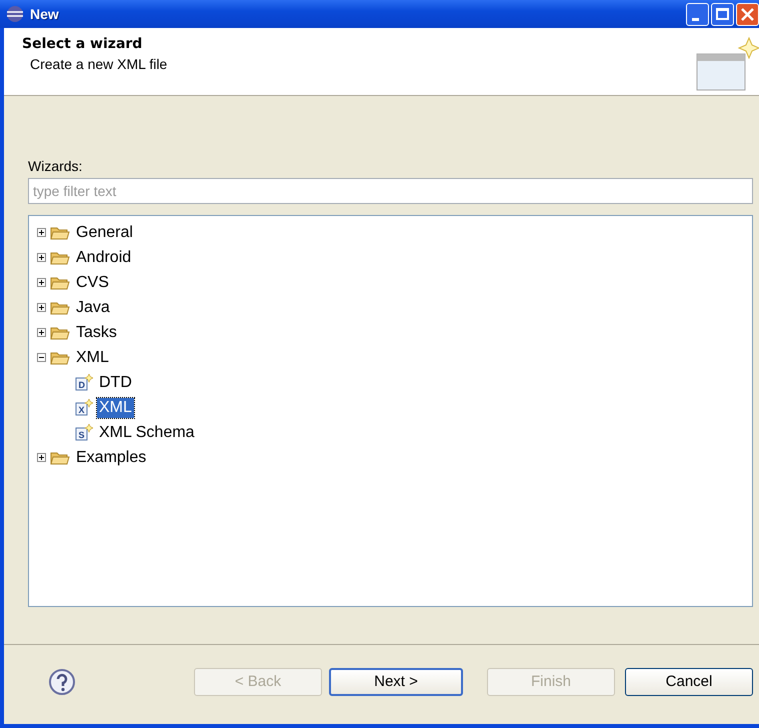 The width and height of the screenshot is (759, 728). Describe the element at coordinates (93, 308) in the screenshot. I see `tree-item: Java` at that location.